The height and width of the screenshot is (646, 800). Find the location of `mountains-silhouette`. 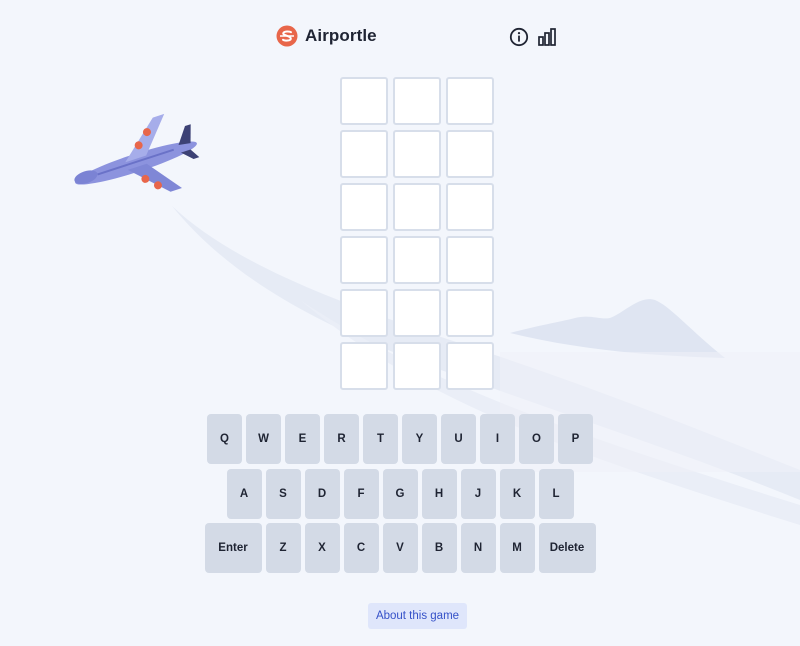

mountains-silhouette is located at coordinates (617, 328).